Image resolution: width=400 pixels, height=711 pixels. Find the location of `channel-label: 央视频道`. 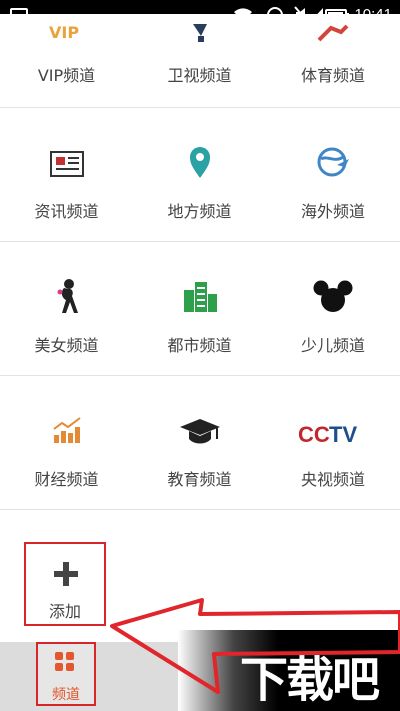

channel-label: 央视频道 is located at coordinates (332, 479).